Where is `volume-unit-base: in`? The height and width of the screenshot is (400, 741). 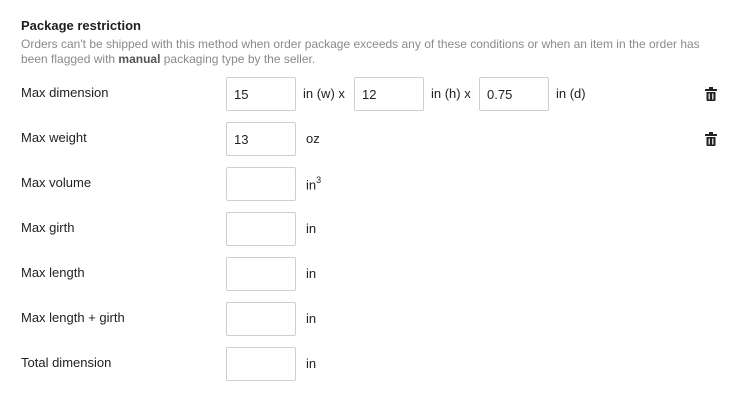
volume-unit-base: in is located at coordinates (311, 185).